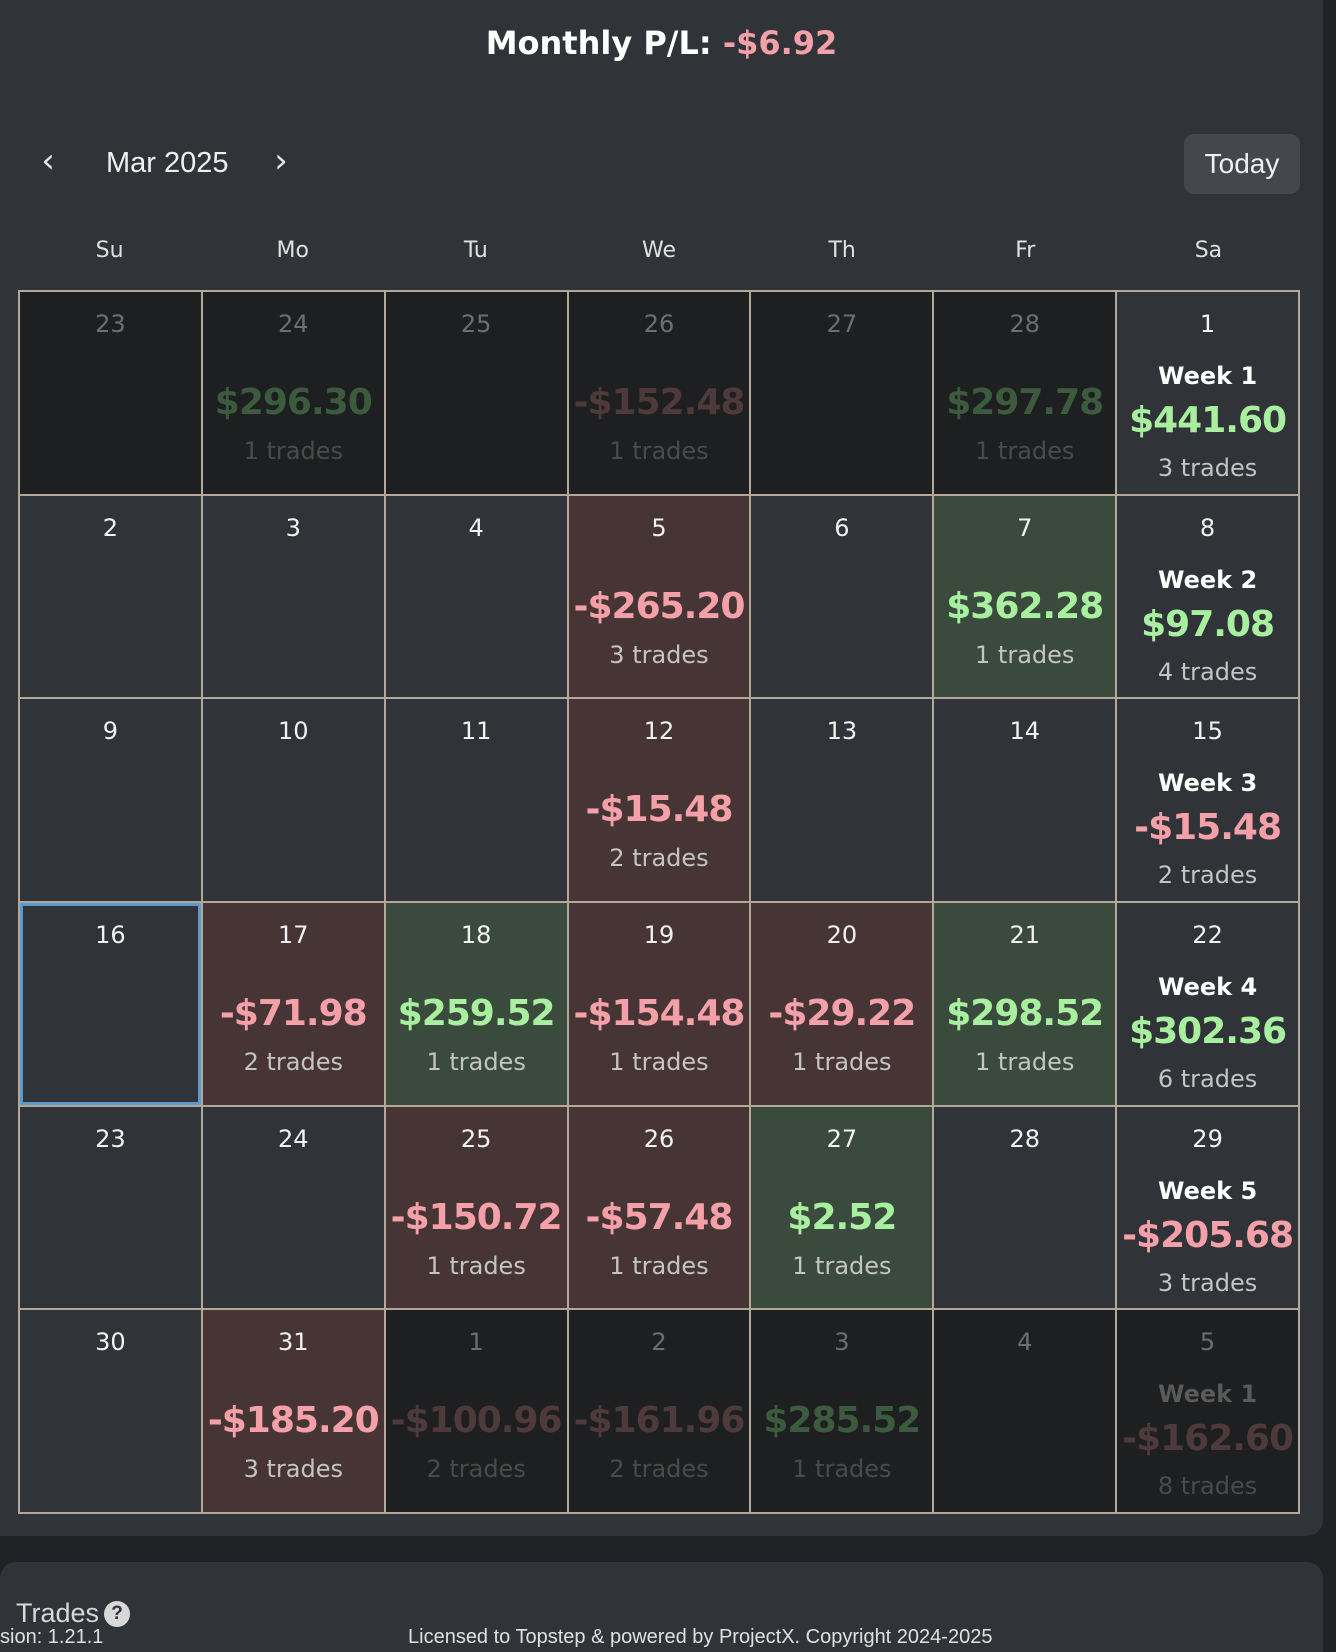  What do you see at coordinates (659, 324) in the screenshot?
I see `day-number: 26` at bounding box center [659, 324].